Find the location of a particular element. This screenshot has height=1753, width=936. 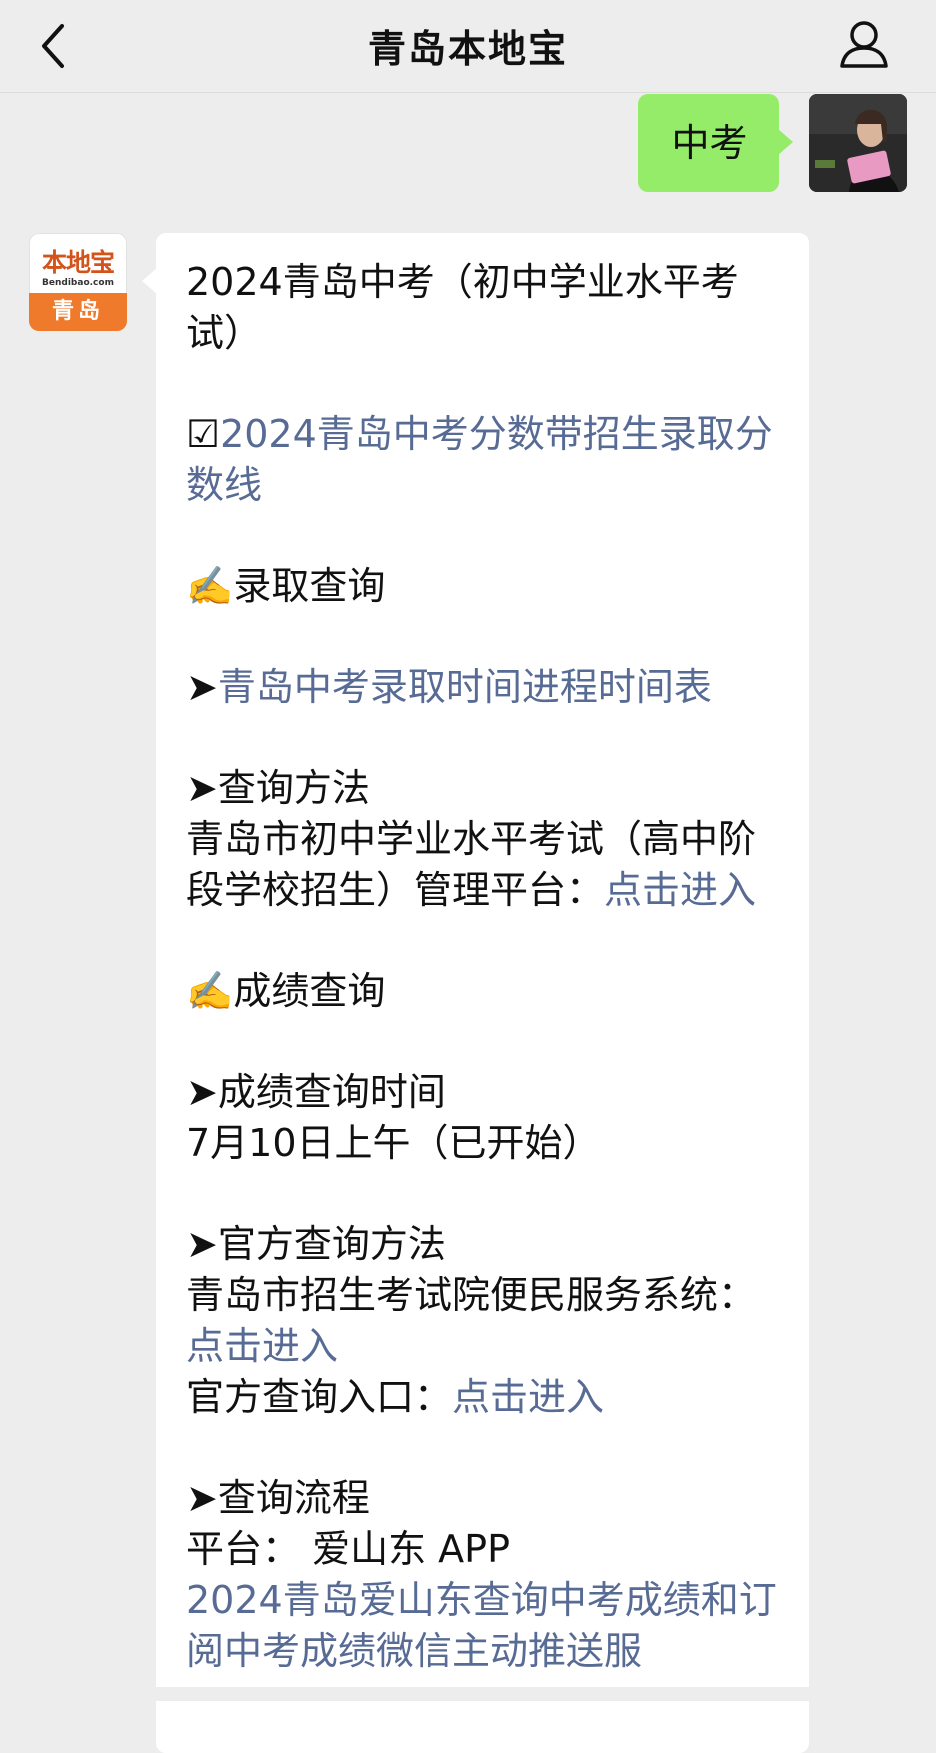

admission-schedule-line: ➤青岛中考录取时间进程时间表 is located at coordinates (486, 687).